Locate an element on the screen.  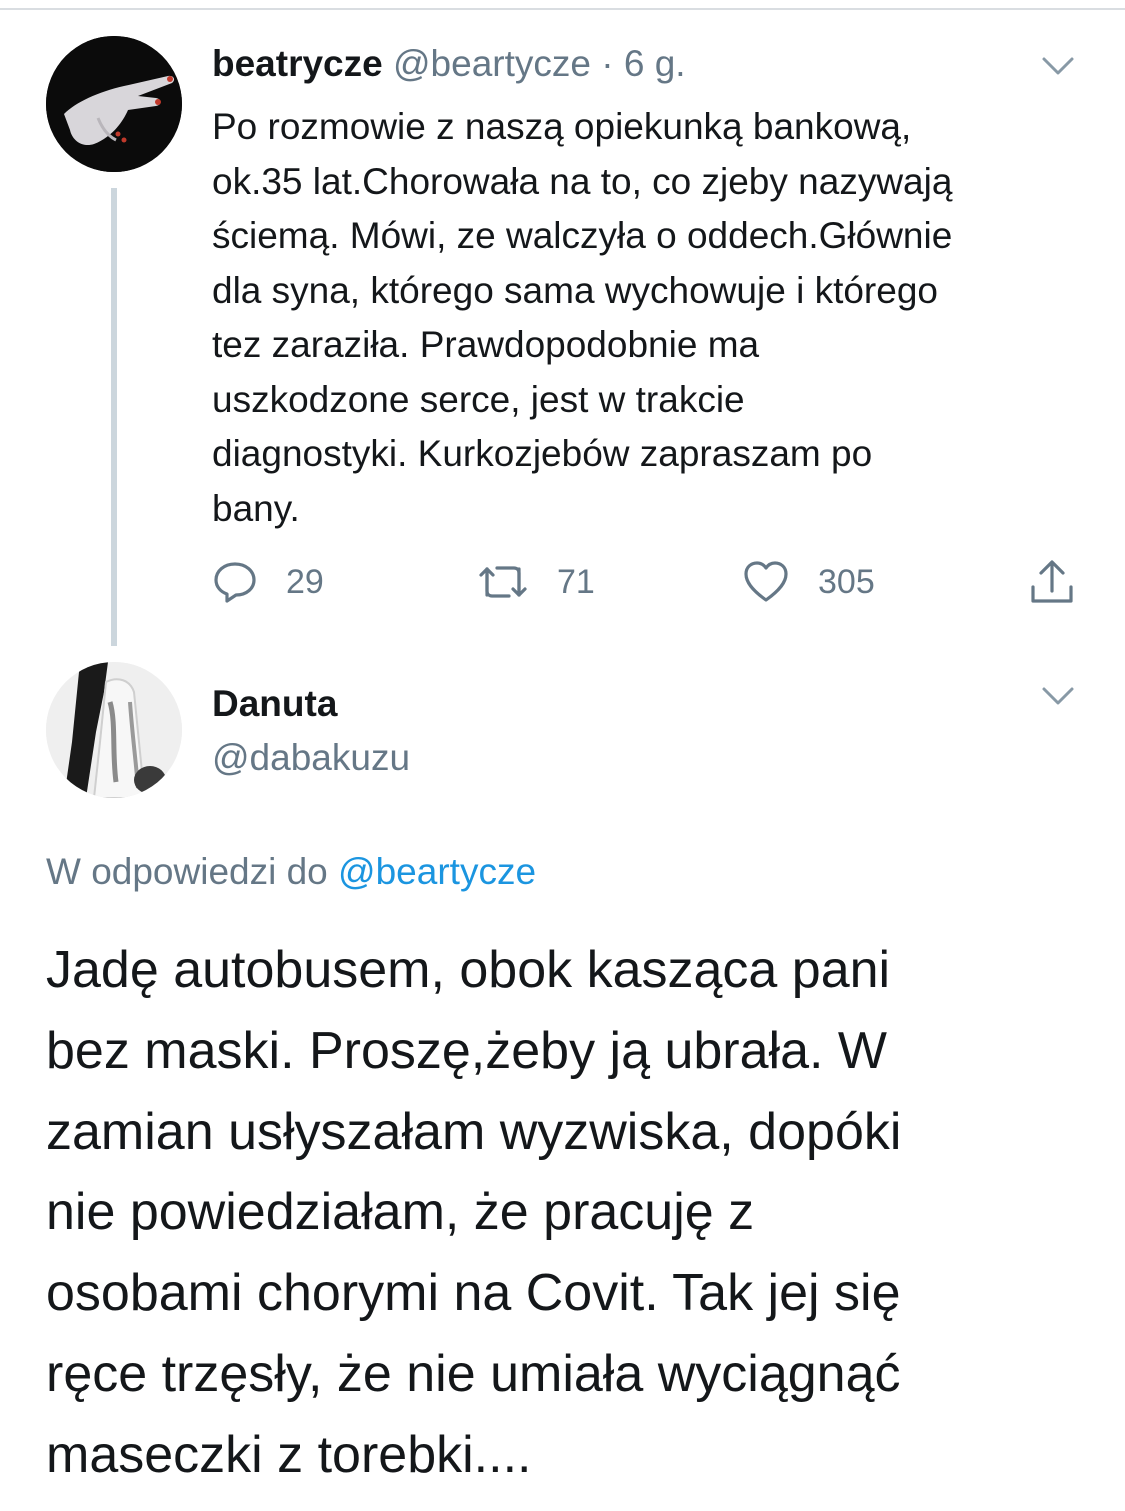
tweet1-display-name: beatrycze is located at coordinates (297, 63).